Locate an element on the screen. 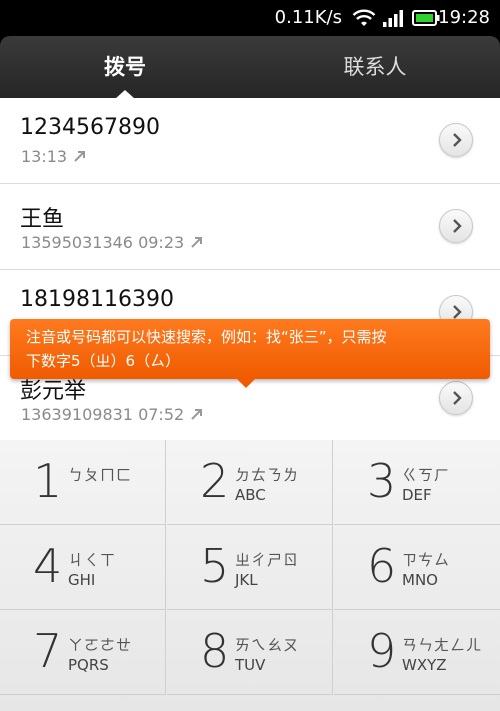  key-letters: PQRS is located at coordinates (88, 665).